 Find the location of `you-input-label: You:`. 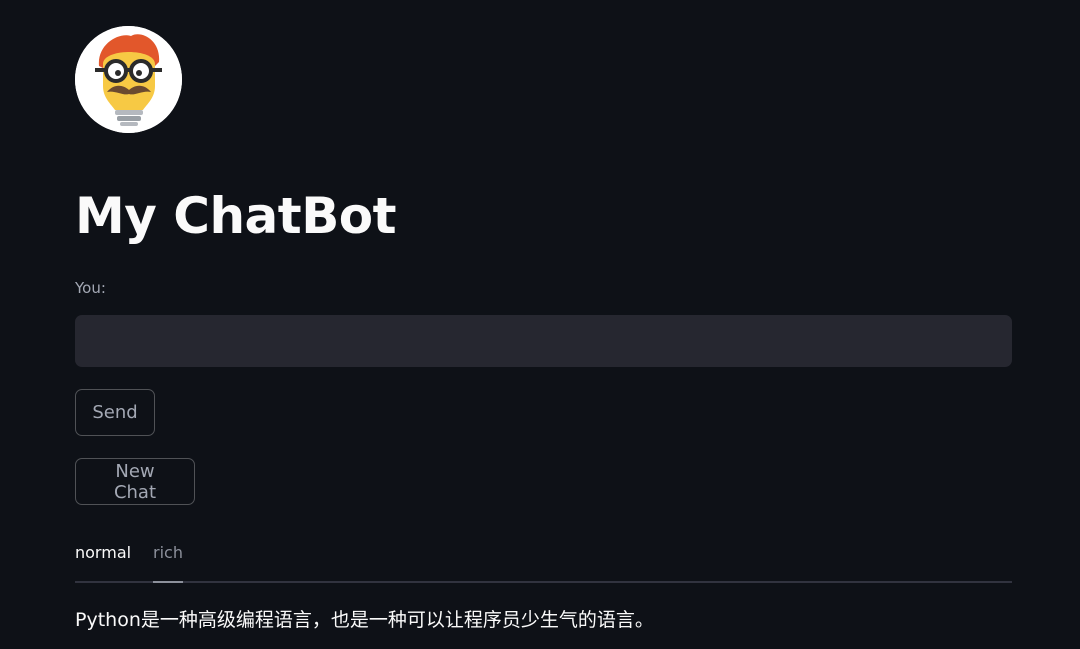

you-input-label: You: is located at coordinates (90, 288).